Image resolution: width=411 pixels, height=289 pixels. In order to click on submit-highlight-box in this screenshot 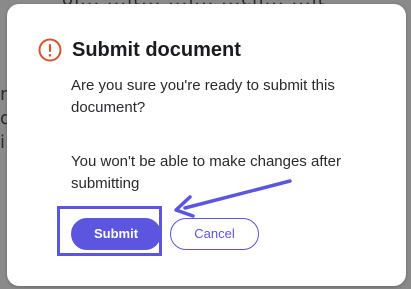, I will do `click(109, 231)`.